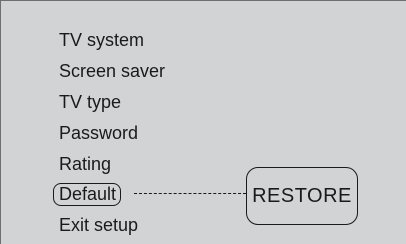 This screenshot has height=244, width=406. I want to click on menu-item-default: Default, so click(87, 194).